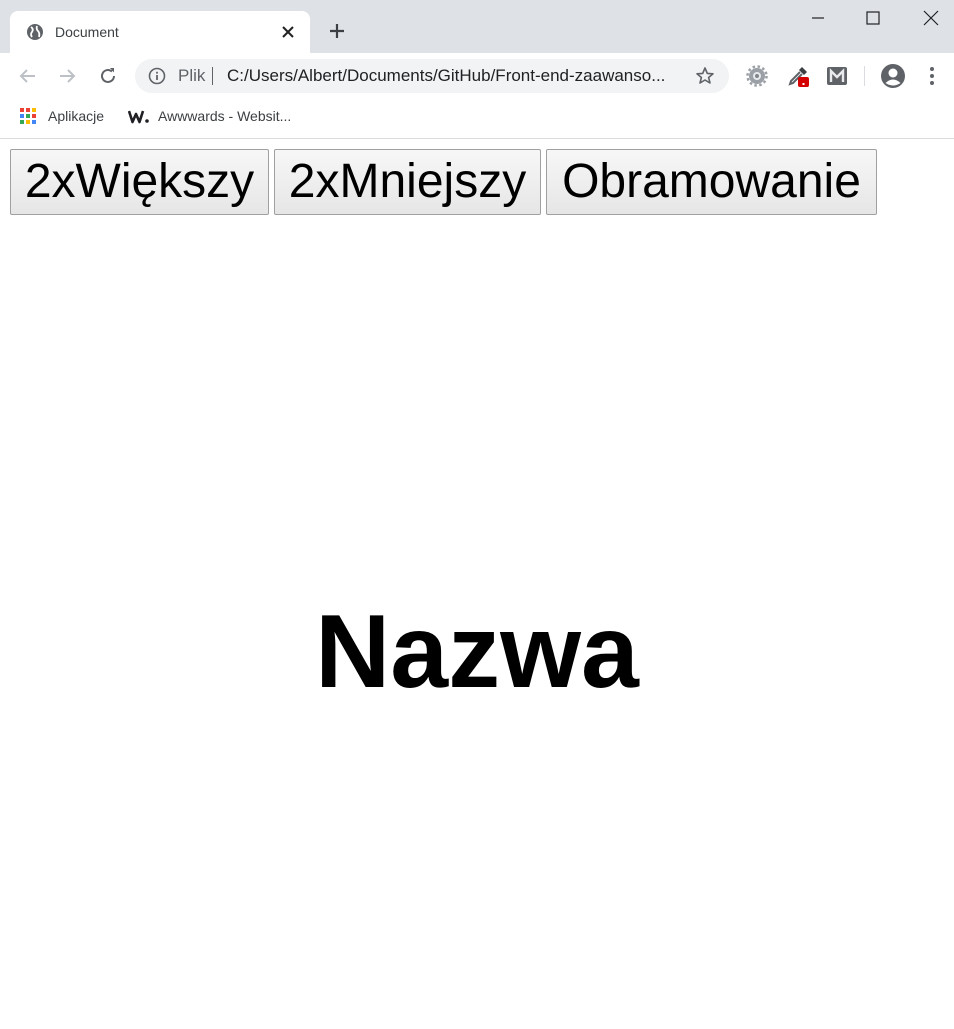  I want to click on bookmark-apps-label: Aplikacje, so click(76, 116).